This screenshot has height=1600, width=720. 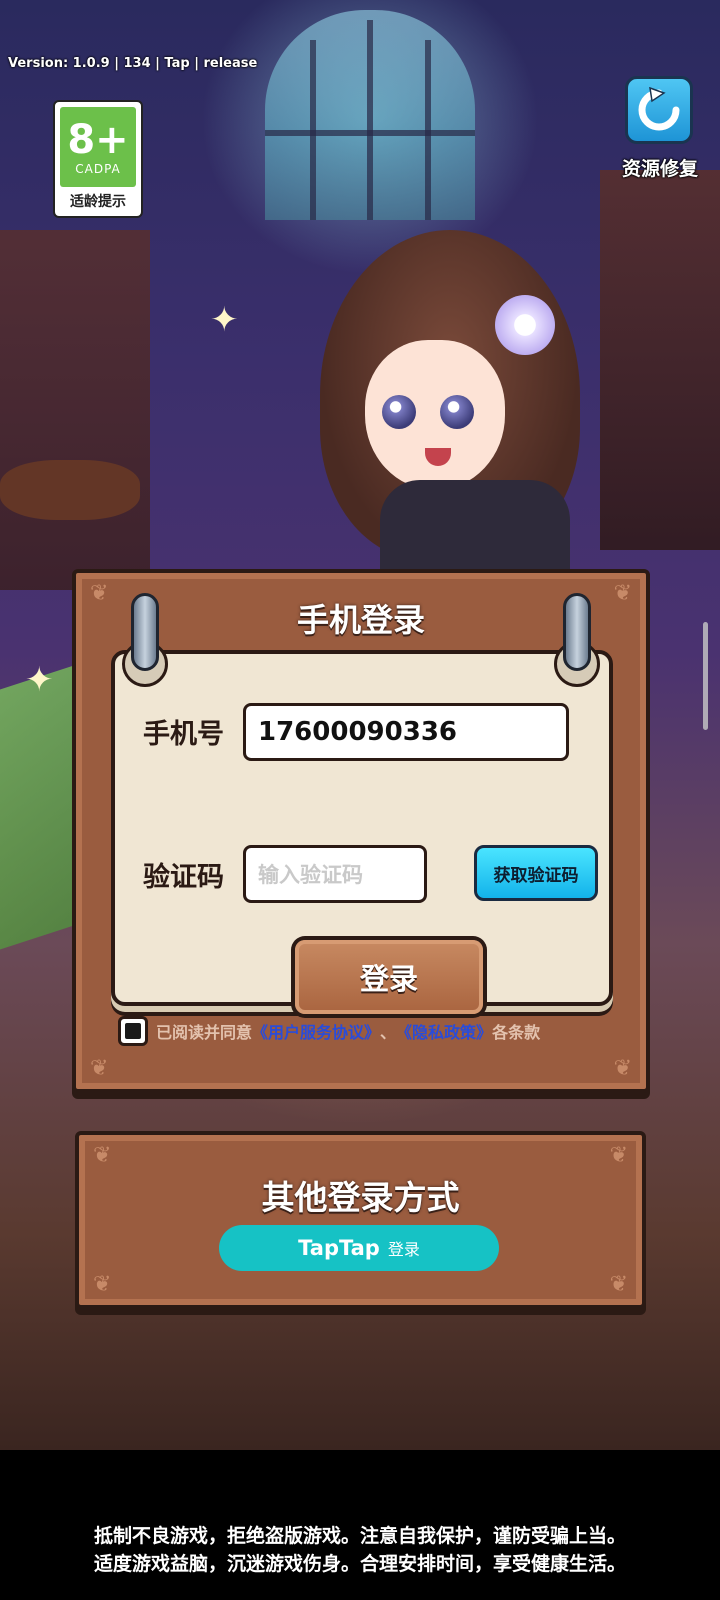 I want to click on character-flower, so click(x=525, y=325).